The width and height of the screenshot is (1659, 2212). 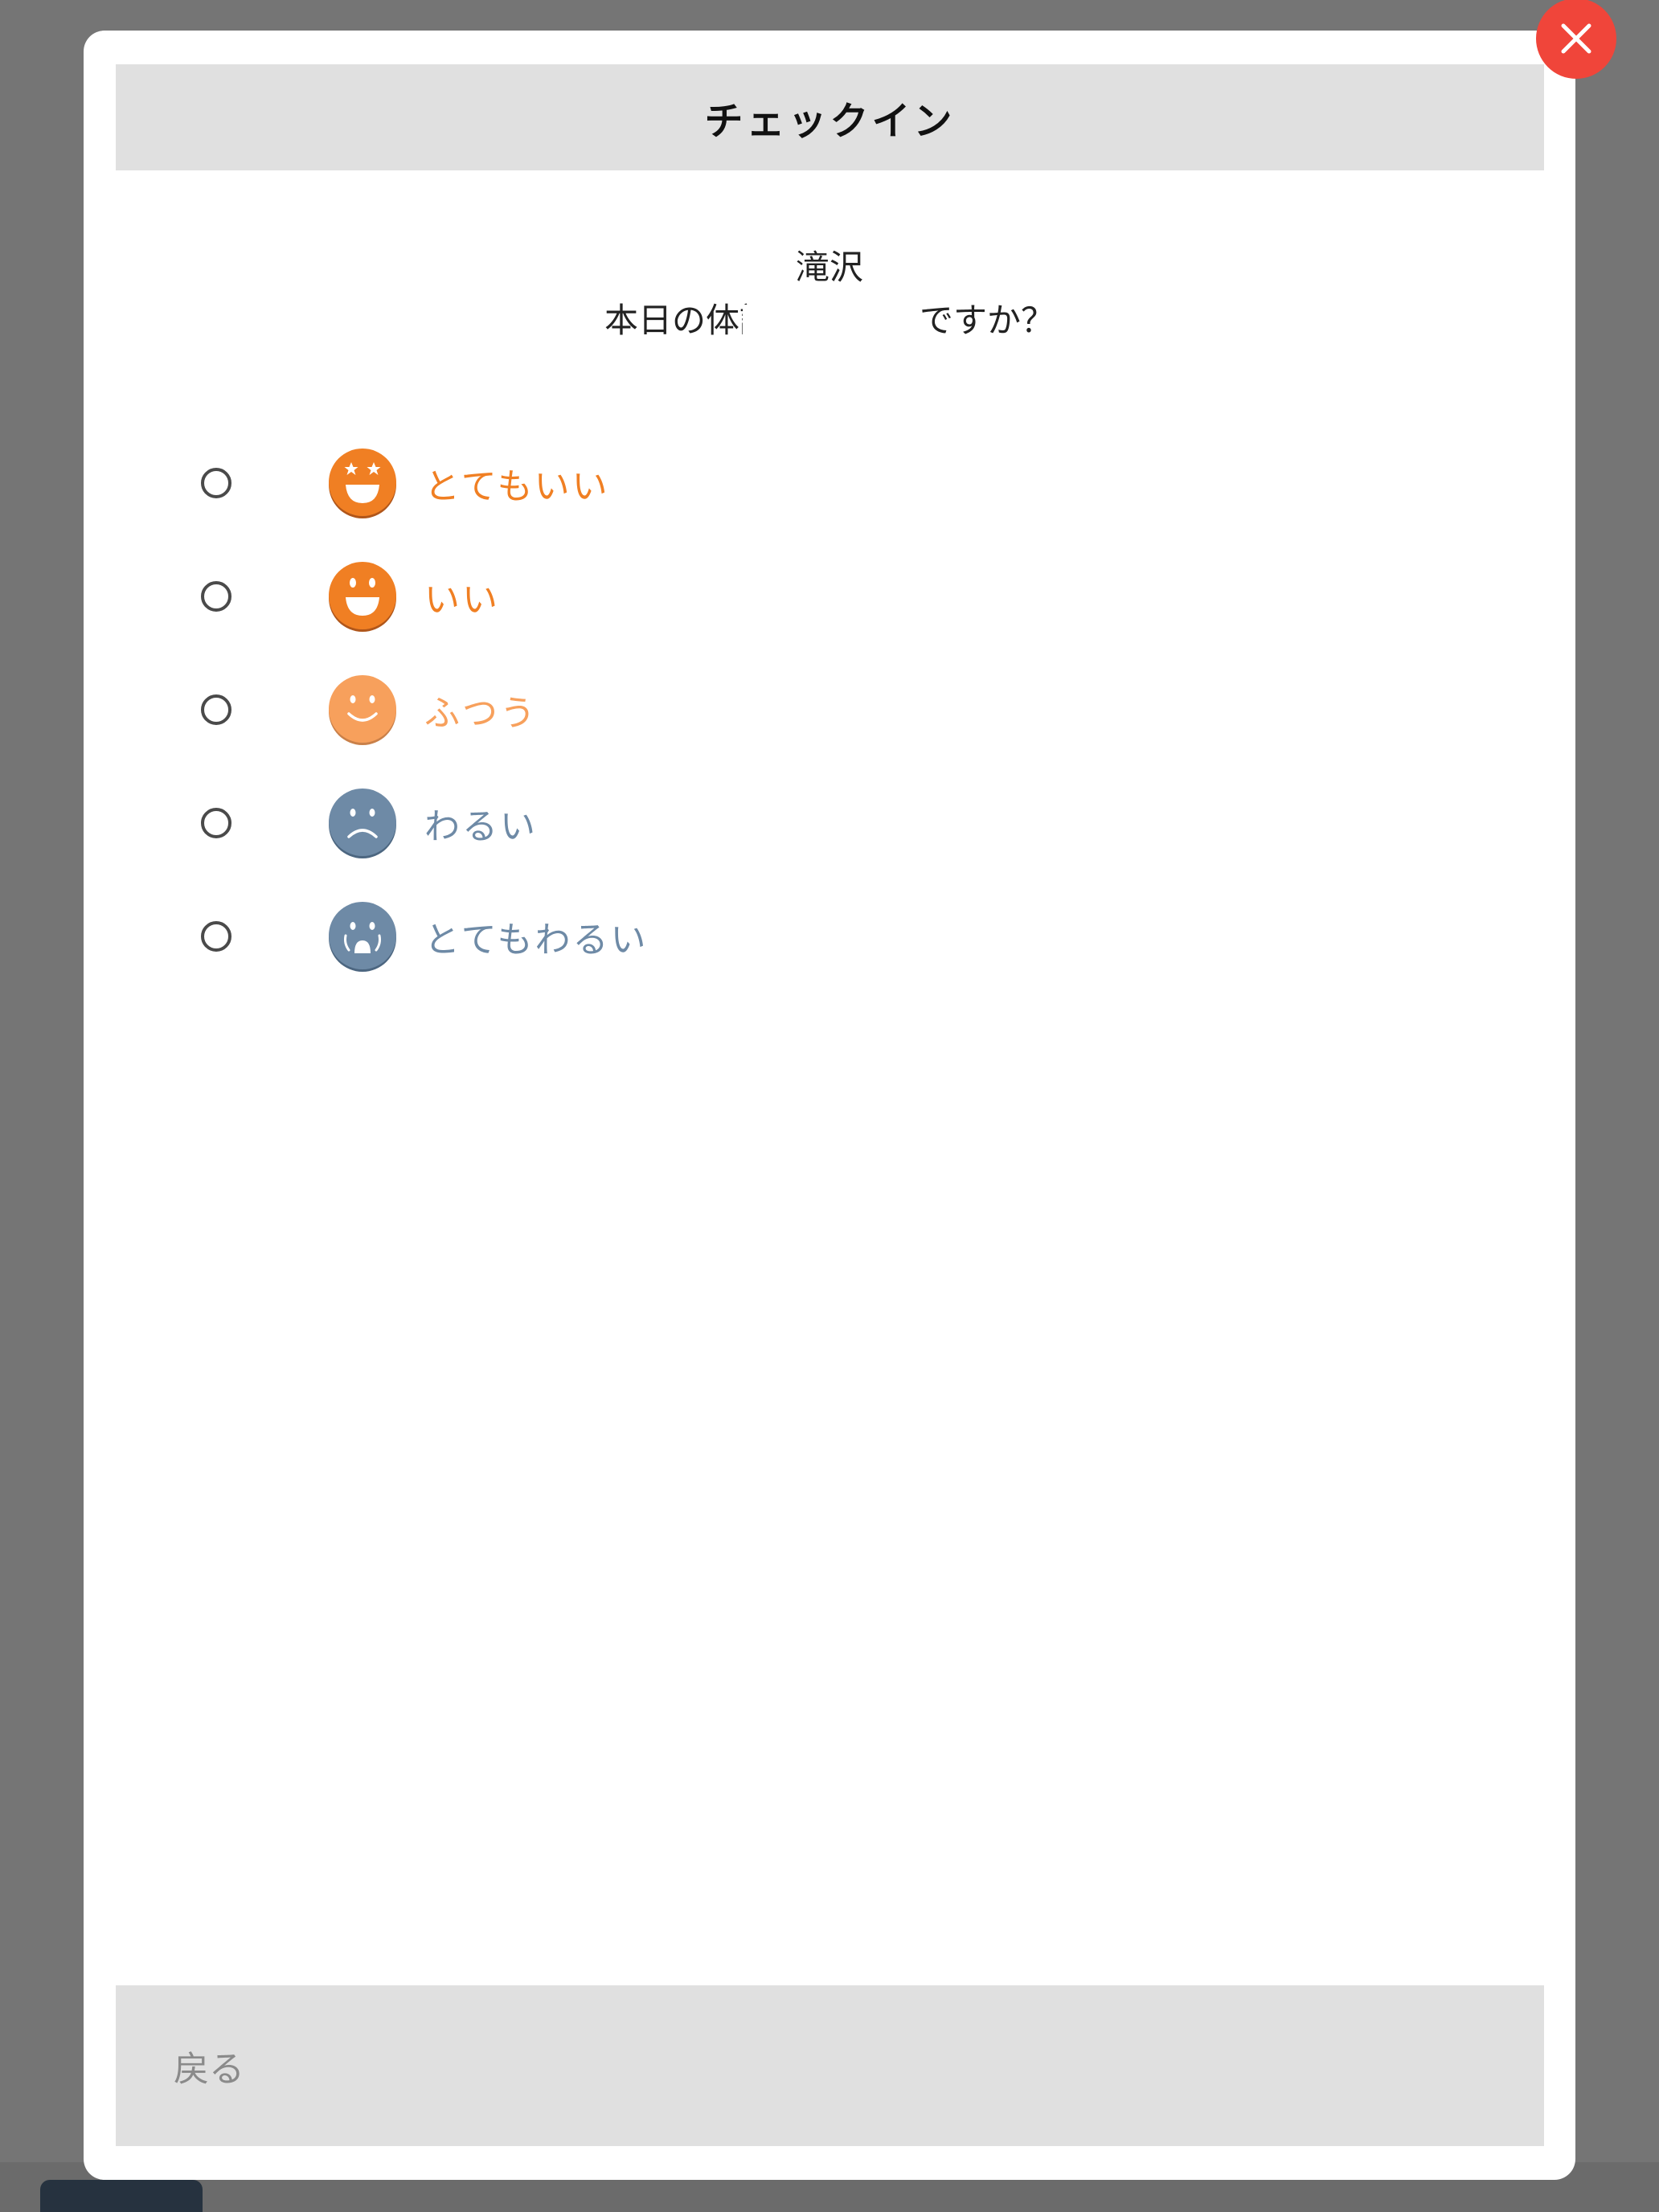 What do you see at coordinates (362, 709) in the screenshot?
I see `neutral-face-icon` at bounding box center [362, 709].